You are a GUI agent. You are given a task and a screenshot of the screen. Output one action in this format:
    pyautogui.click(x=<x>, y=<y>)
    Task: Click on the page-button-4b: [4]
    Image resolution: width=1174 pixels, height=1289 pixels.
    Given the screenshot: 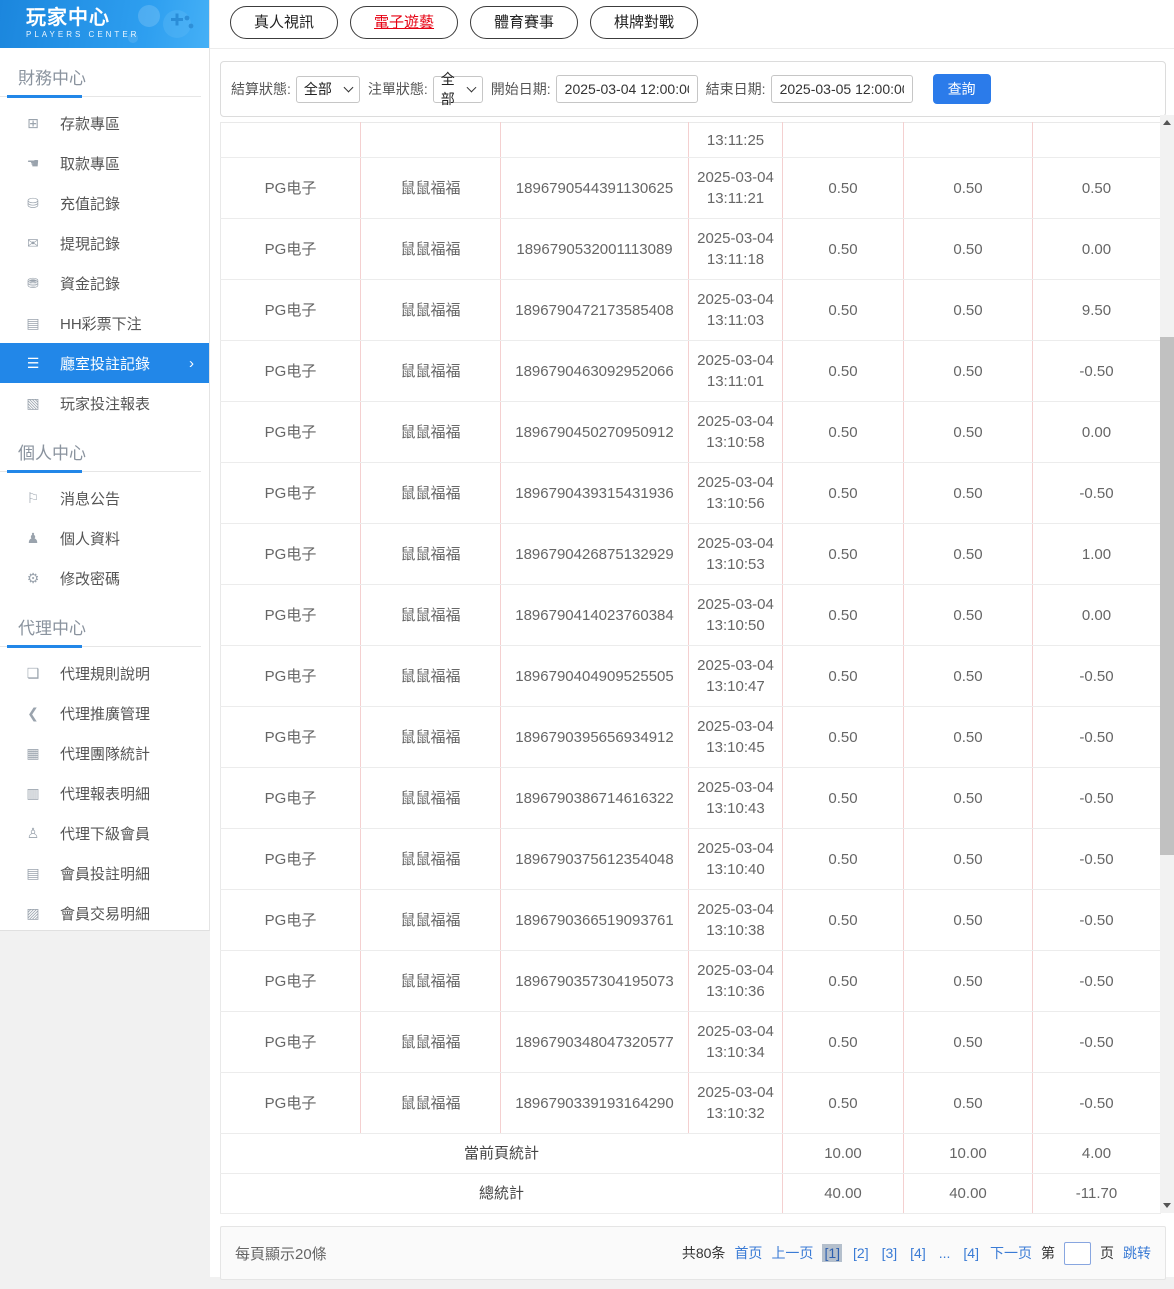 What is the action you would take?
    pyautogui.click(x=971, y=1253)
    